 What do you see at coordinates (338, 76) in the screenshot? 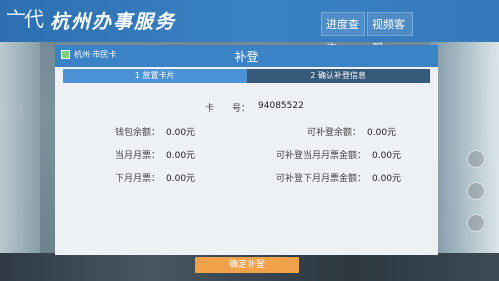
I see `step-confirm-info: 2 确认补登信息` at bounding box center [338, 76].